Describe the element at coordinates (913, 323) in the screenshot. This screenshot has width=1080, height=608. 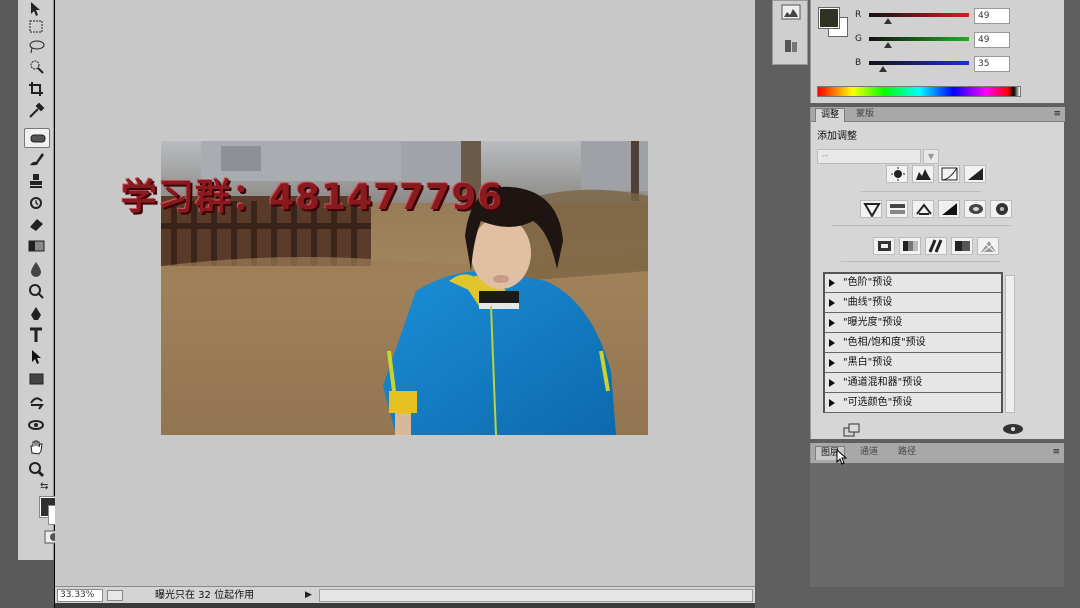
I see `preset-item: "曝光度"预设` at that location.